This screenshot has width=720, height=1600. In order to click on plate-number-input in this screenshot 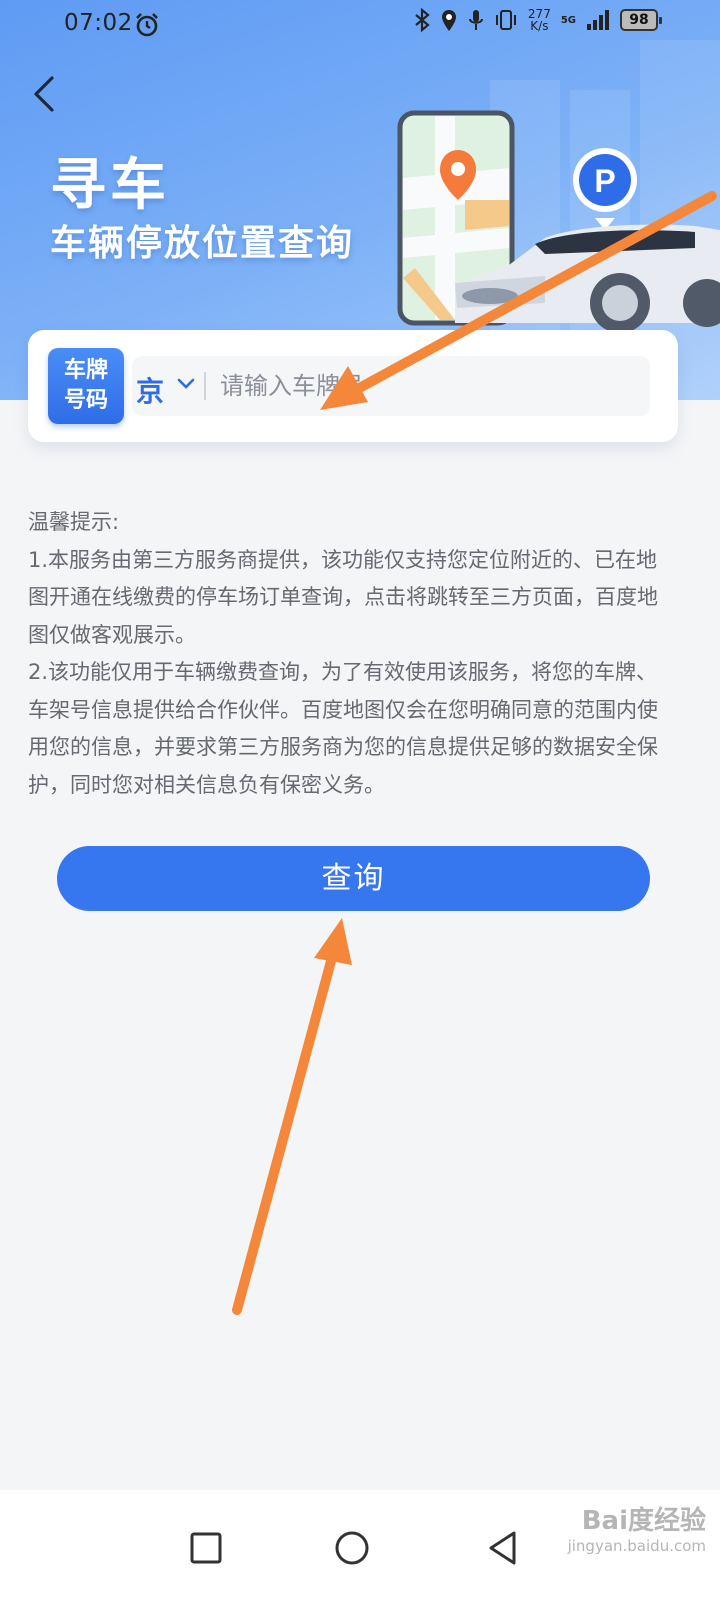, I will do `click(425, 386)`.